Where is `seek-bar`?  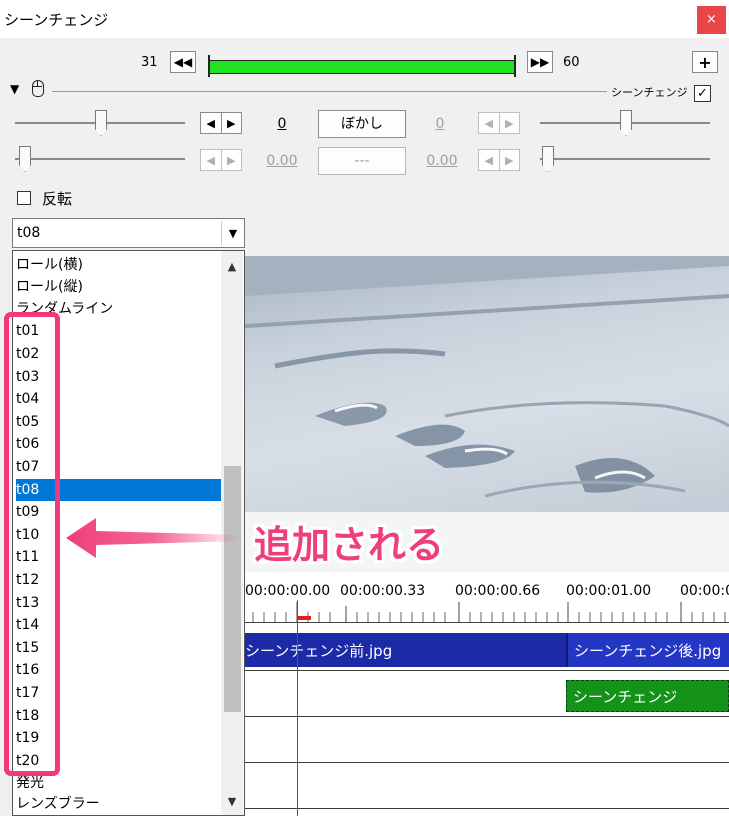
seek-bar is located at coordinates (362, 67).